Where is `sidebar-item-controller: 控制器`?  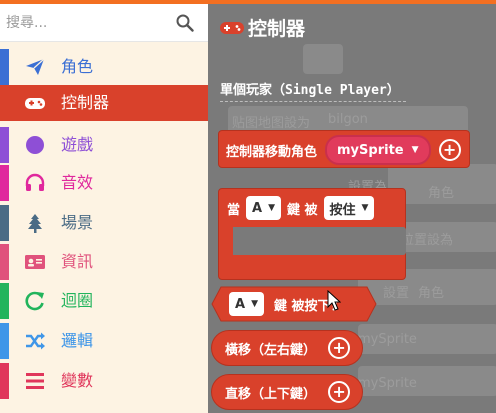 sidebar-item-controller: 控制器 is located at coordinates (104, 103).